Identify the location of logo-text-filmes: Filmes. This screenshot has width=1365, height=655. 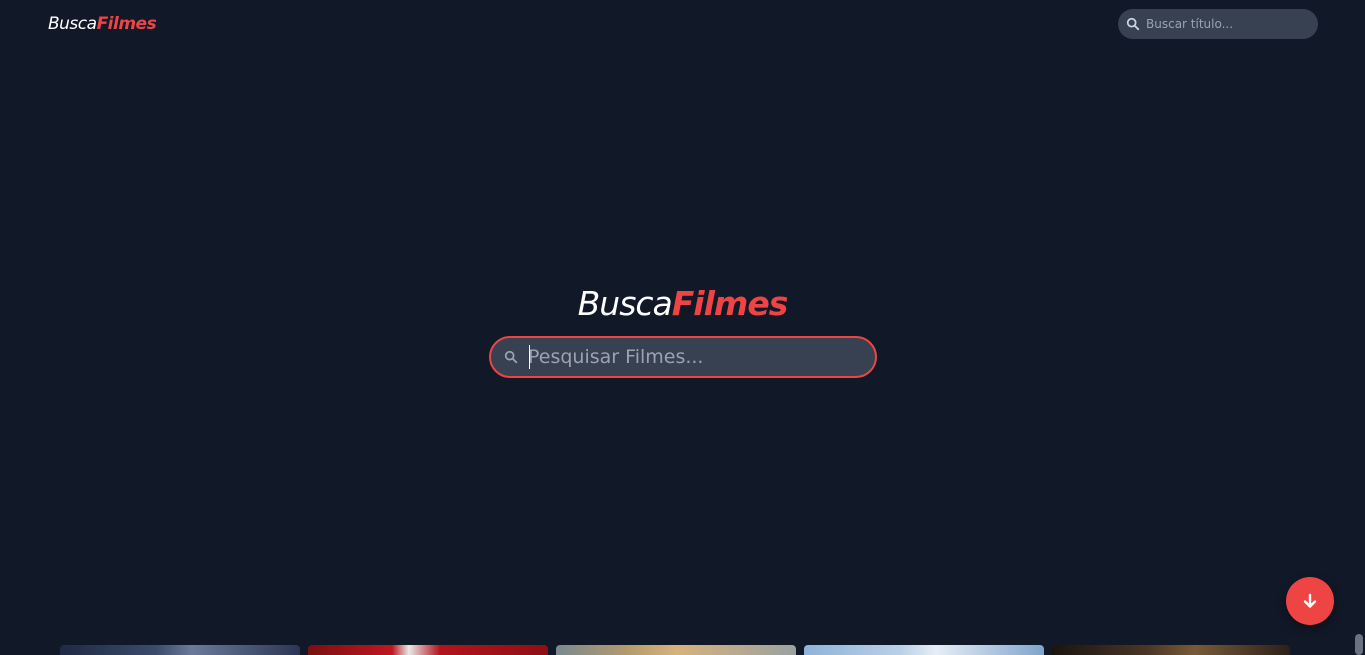
(126, 24).